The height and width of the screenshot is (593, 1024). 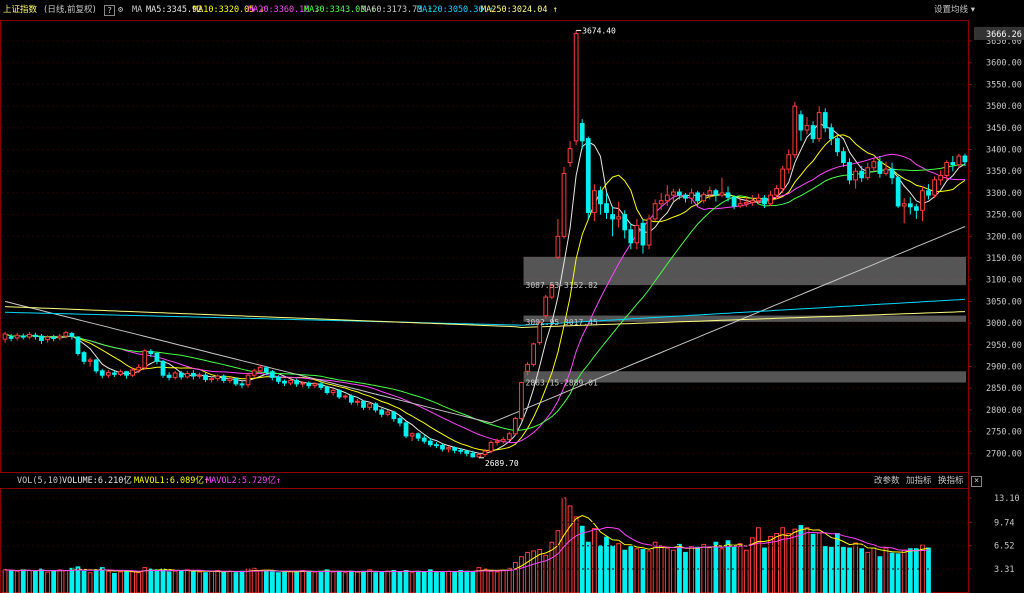 I want to click on price-tick-label: 3550.00, so click(x=1004, y=85).